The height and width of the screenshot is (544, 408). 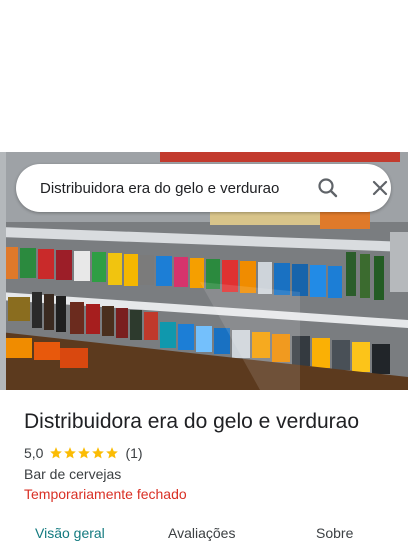 I want to click on tab-reviews: Avaliações, so click(x=201, y=533).